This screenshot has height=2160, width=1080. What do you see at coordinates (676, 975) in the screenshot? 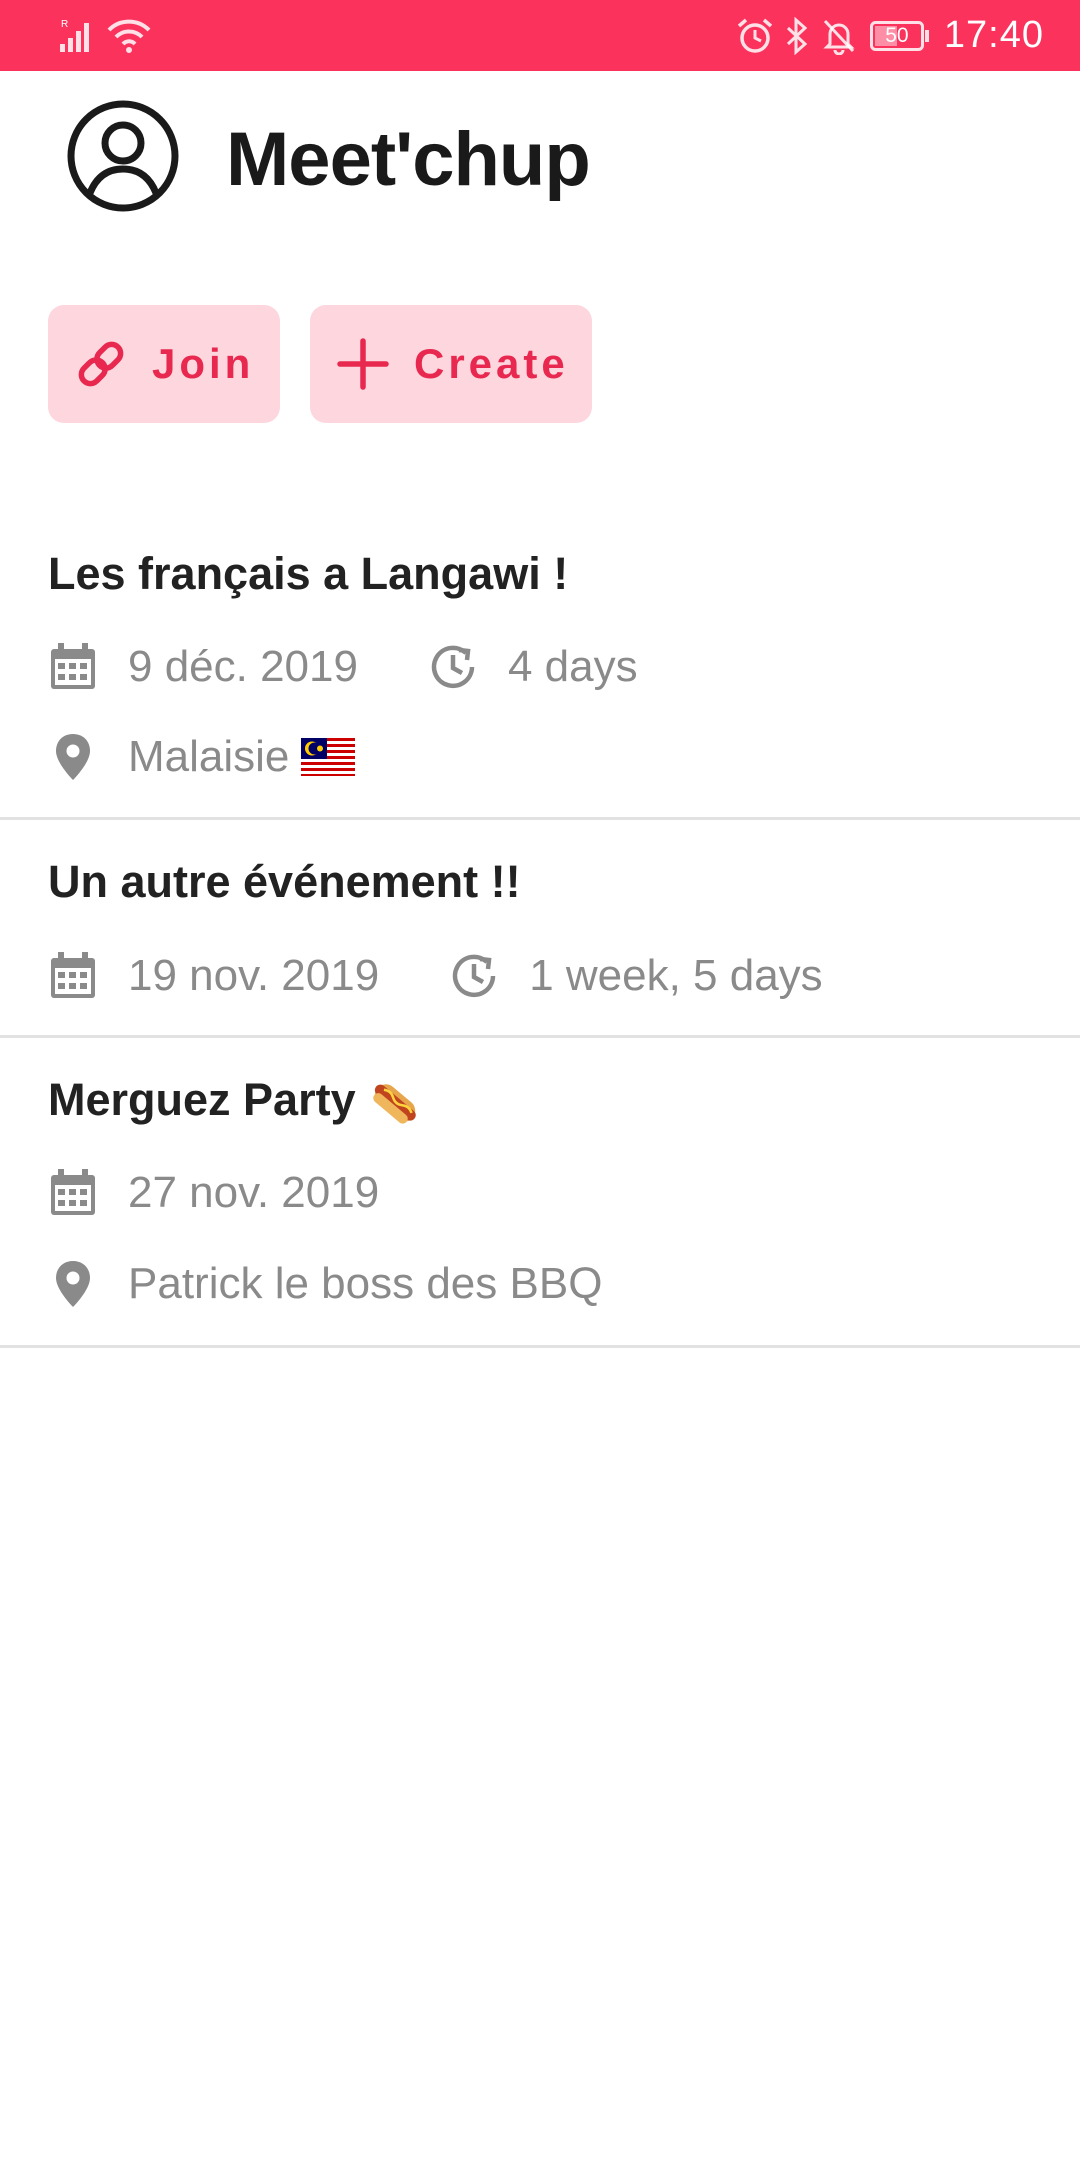
I see `event-duration: 1 week, 5 days` at bounding box center [676, 975].